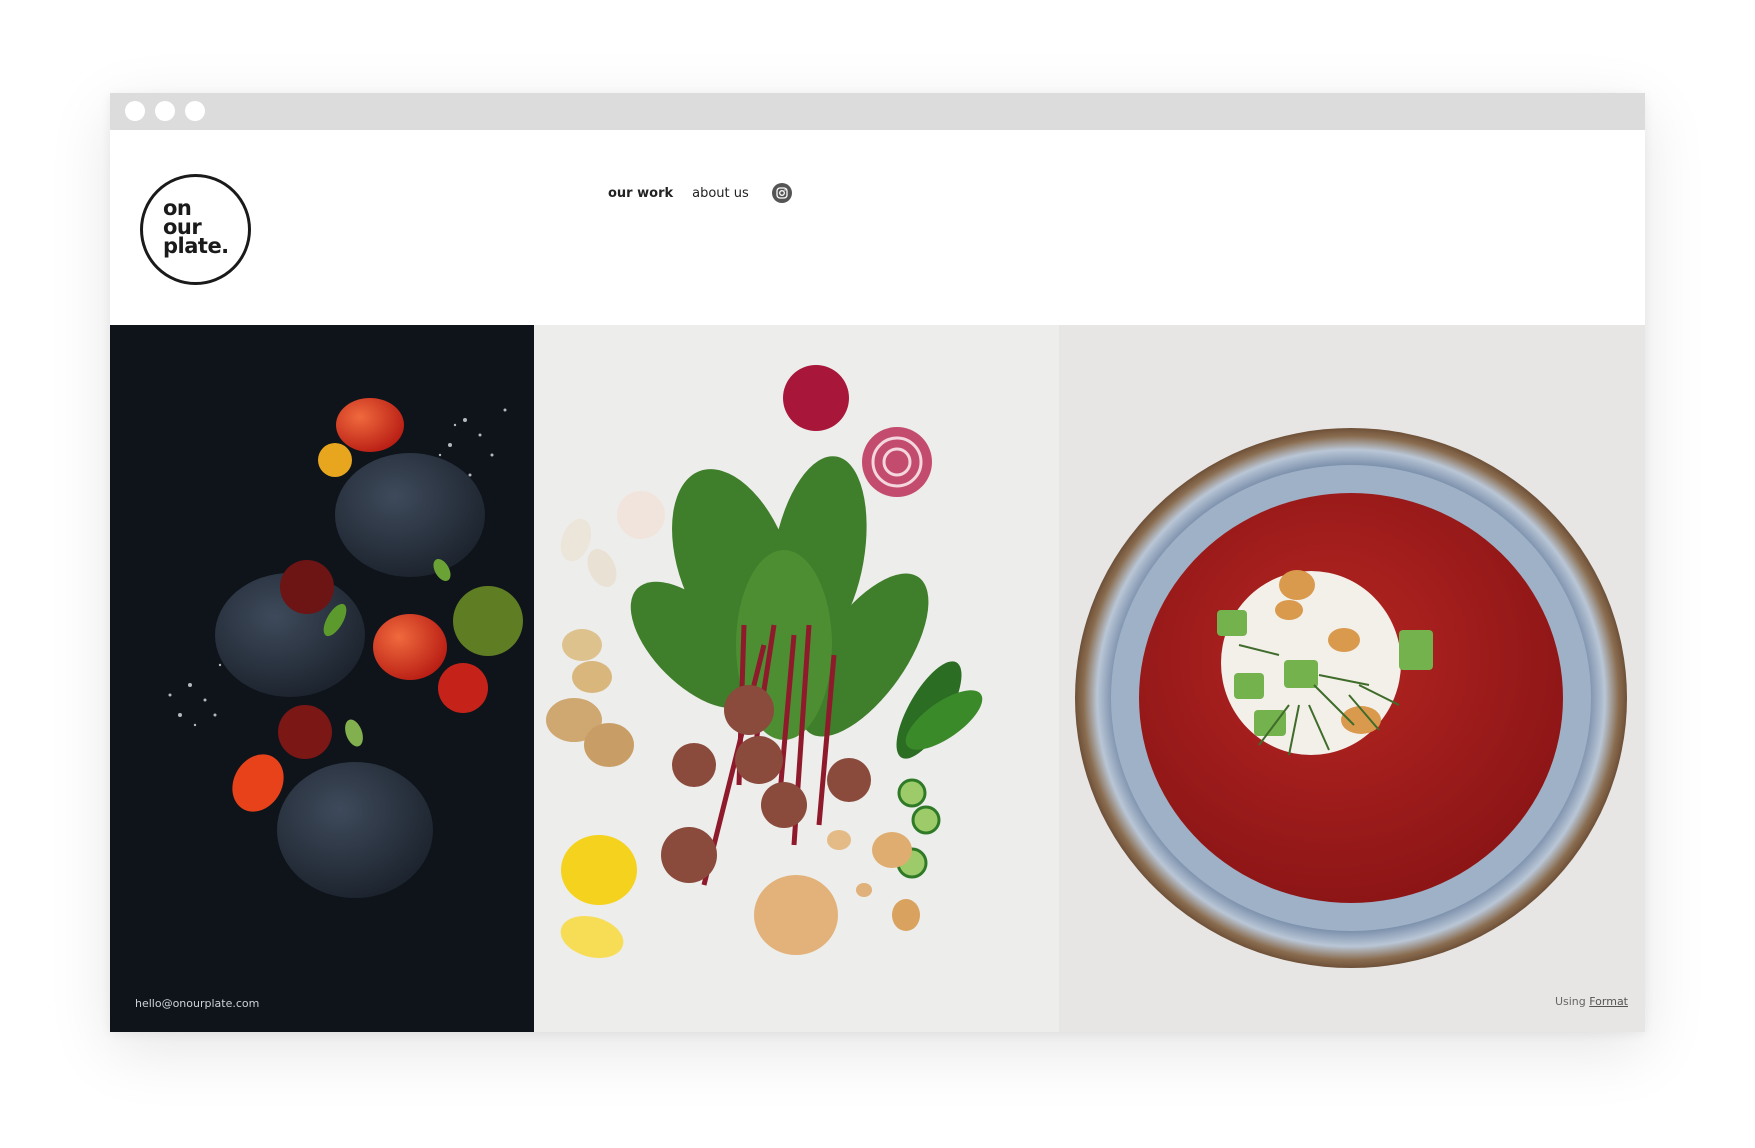 Image resolution: width=1755 pixels, height=1148 pixels. I want to click on main-nav: our work about us, so click(700, 193).